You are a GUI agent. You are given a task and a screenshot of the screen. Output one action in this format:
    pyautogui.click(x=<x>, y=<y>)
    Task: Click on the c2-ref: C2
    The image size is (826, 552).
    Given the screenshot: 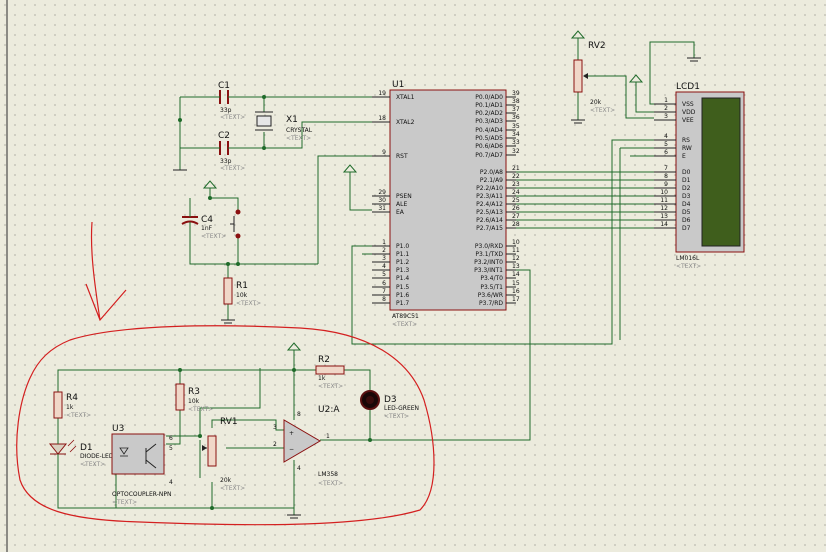 What is the action you would take?
    pyautogui.click(x=224, y=136)
    